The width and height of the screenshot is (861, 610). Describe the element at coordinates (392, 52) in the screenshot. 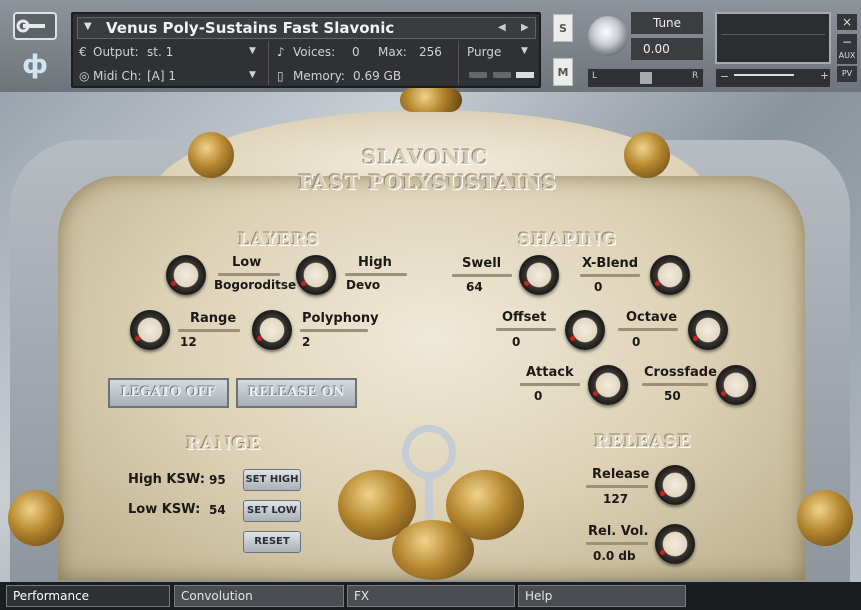

I see `max-voices-label: Max:` at that location.